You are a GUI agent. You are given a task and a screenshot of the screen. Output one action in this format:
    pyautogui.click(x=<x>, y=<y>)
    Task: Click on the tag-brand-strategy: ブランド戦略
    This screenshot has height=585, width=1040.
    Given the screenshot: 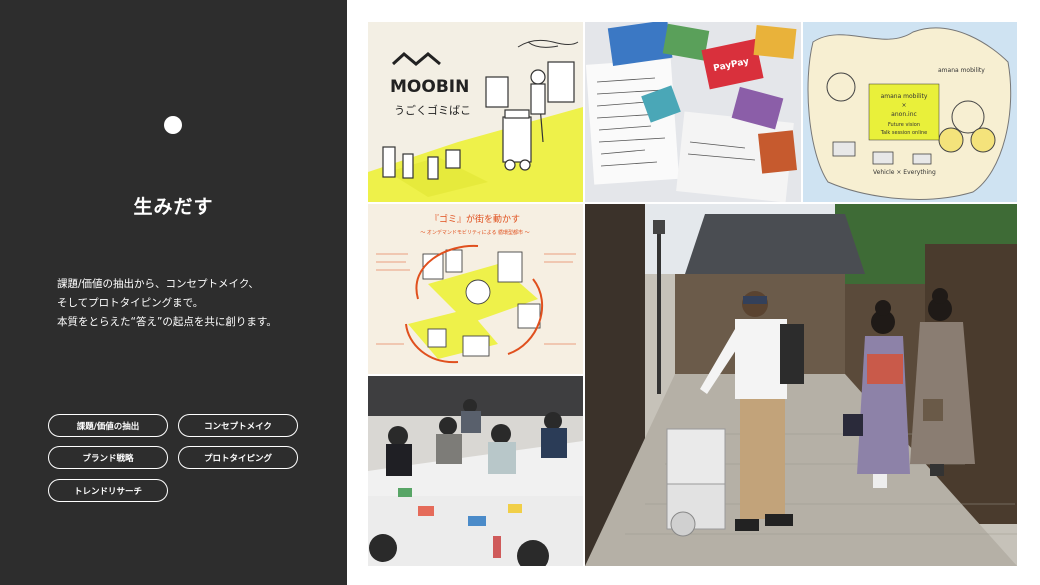 What is the action you would take?
    pyautogui.click(x=108, y=457)
    